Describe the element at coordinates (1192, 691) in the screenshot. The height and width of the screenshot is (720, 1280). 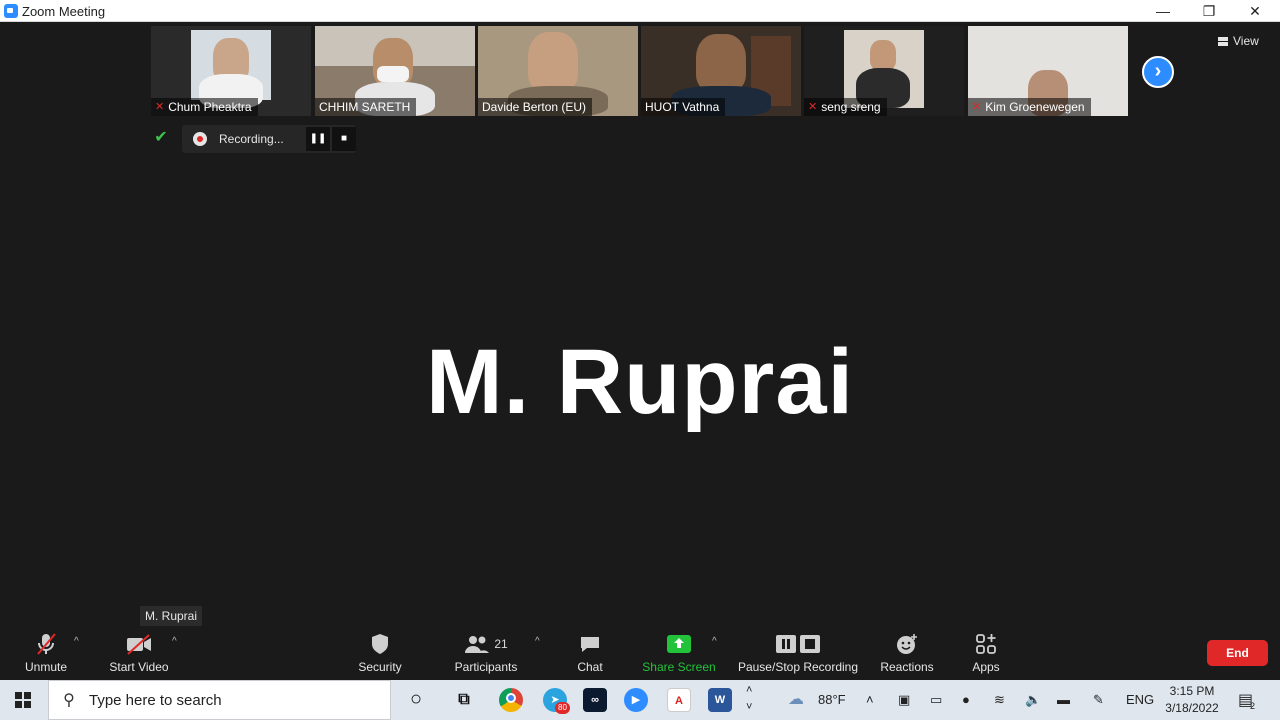
I see `clock-time: 3:15 PM` at that location.